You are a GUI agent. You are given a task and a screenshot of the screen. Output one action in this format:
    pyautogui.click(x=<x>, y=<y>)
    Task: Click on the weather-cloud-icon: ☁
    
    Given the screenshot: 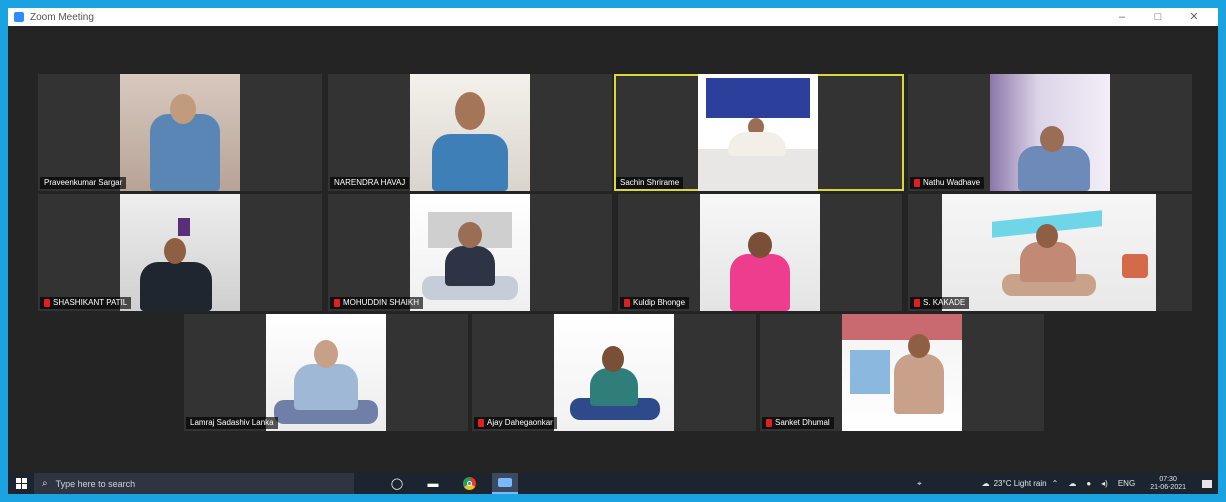 What is the action you would take?
    pyautogui.click(x=985, y=483)
    